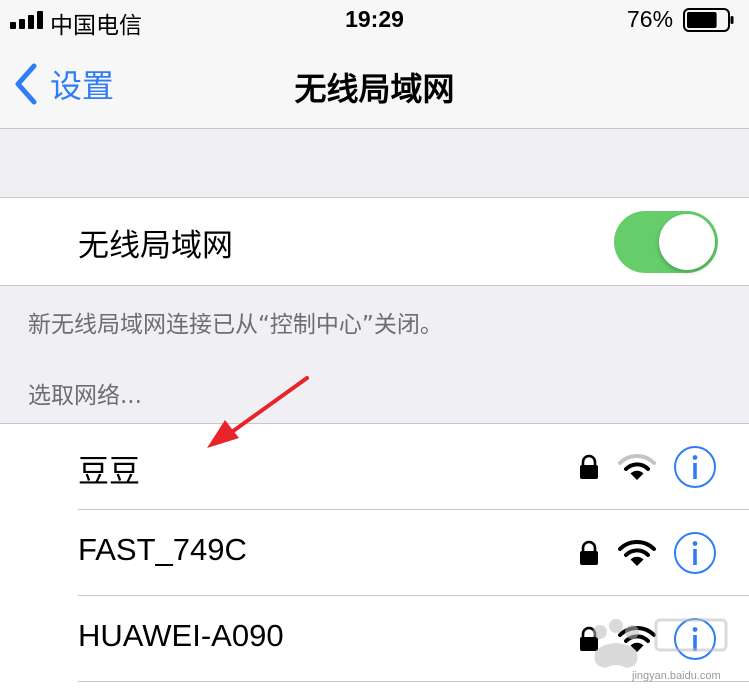 The height and width of the screenshot is (696, 749). I want to click on network-row: FAST_749C, so click(374, 553).